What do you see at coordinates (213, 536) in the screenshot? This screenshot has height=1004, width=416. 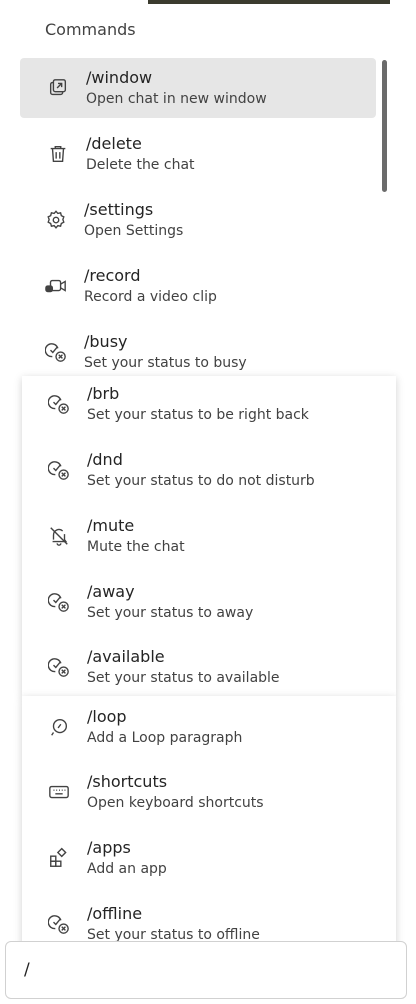 I see `command-item-mute: /mute Mute the chat` at bounding box center [213, 536].